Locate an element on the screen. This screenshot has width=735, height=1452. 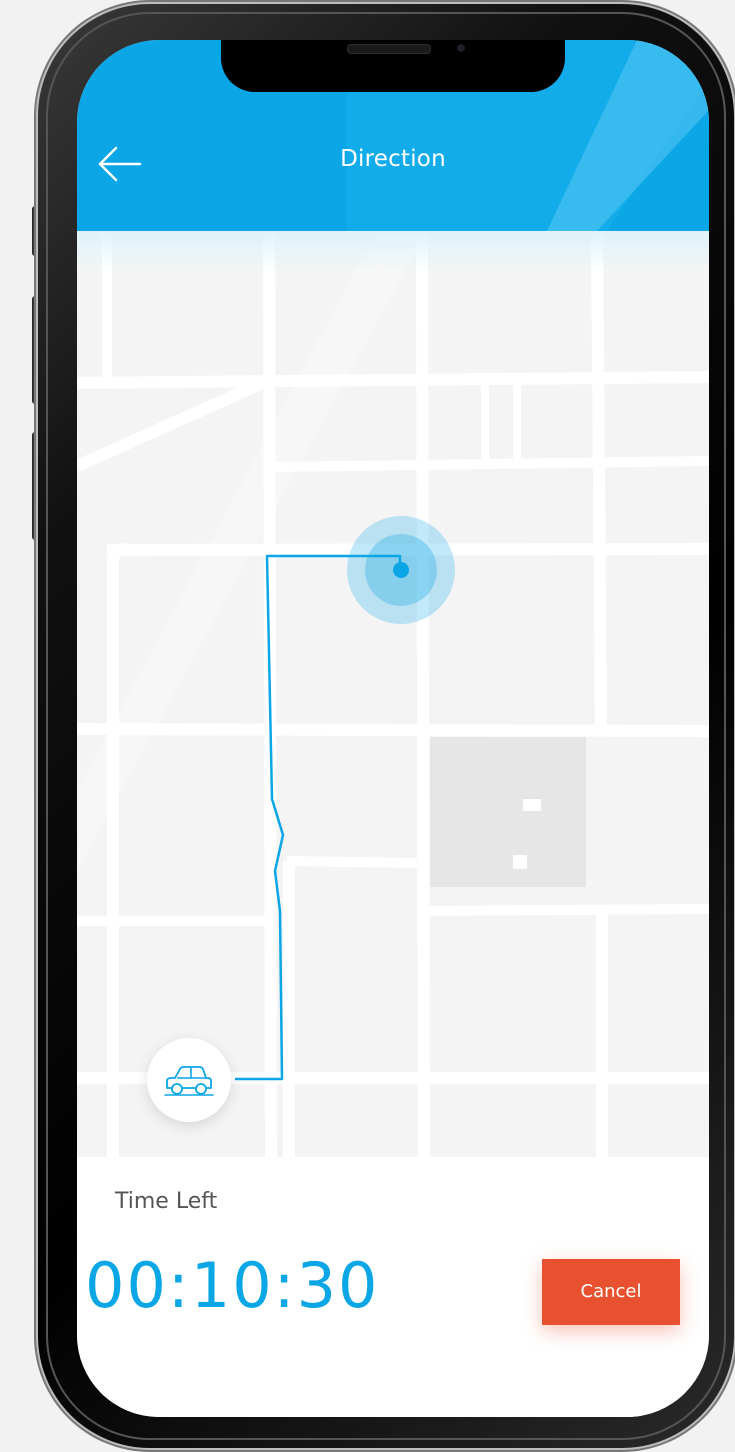
speaker-grille is located at coordinates (389, 49).